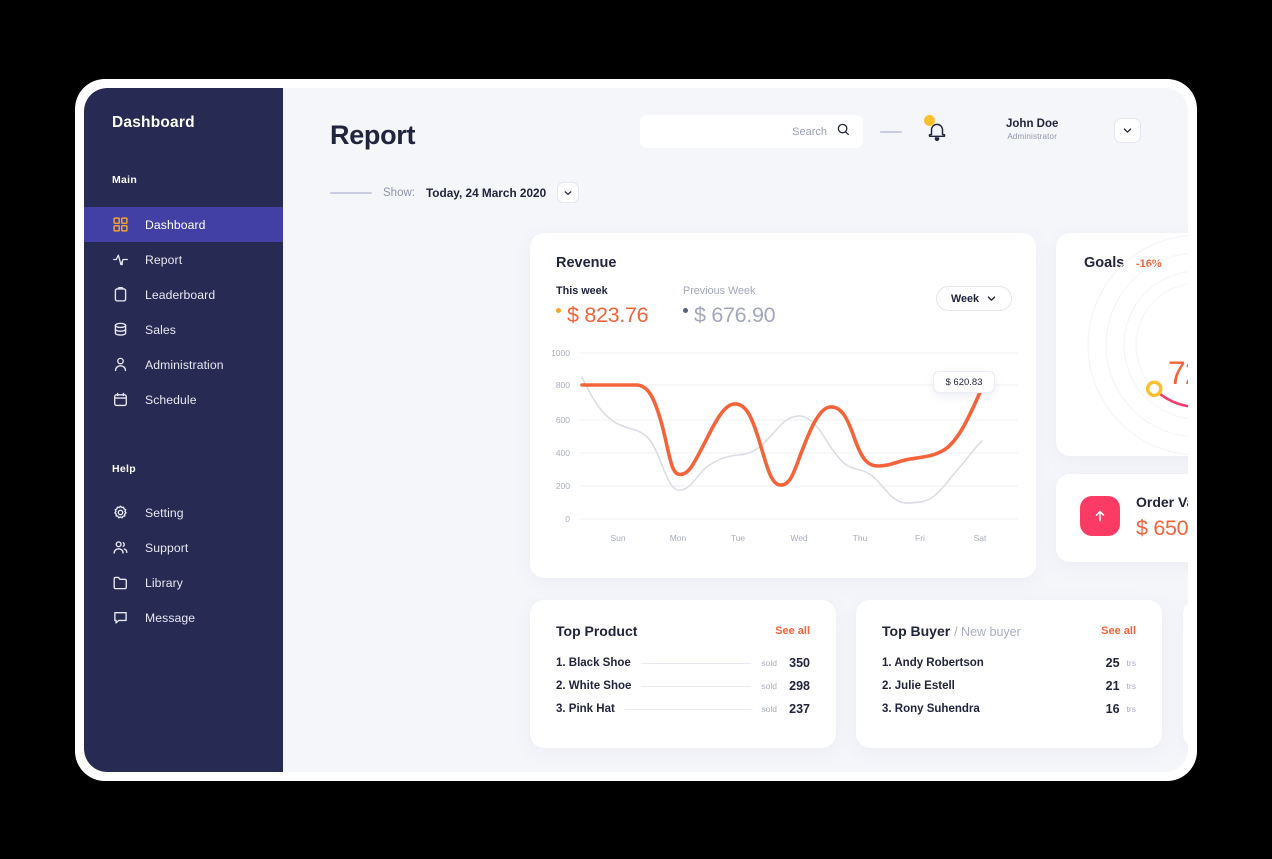 The width and height of the screenshot is (1272, 859). I want to click on chevron-down-icon, so click(1127, 130).